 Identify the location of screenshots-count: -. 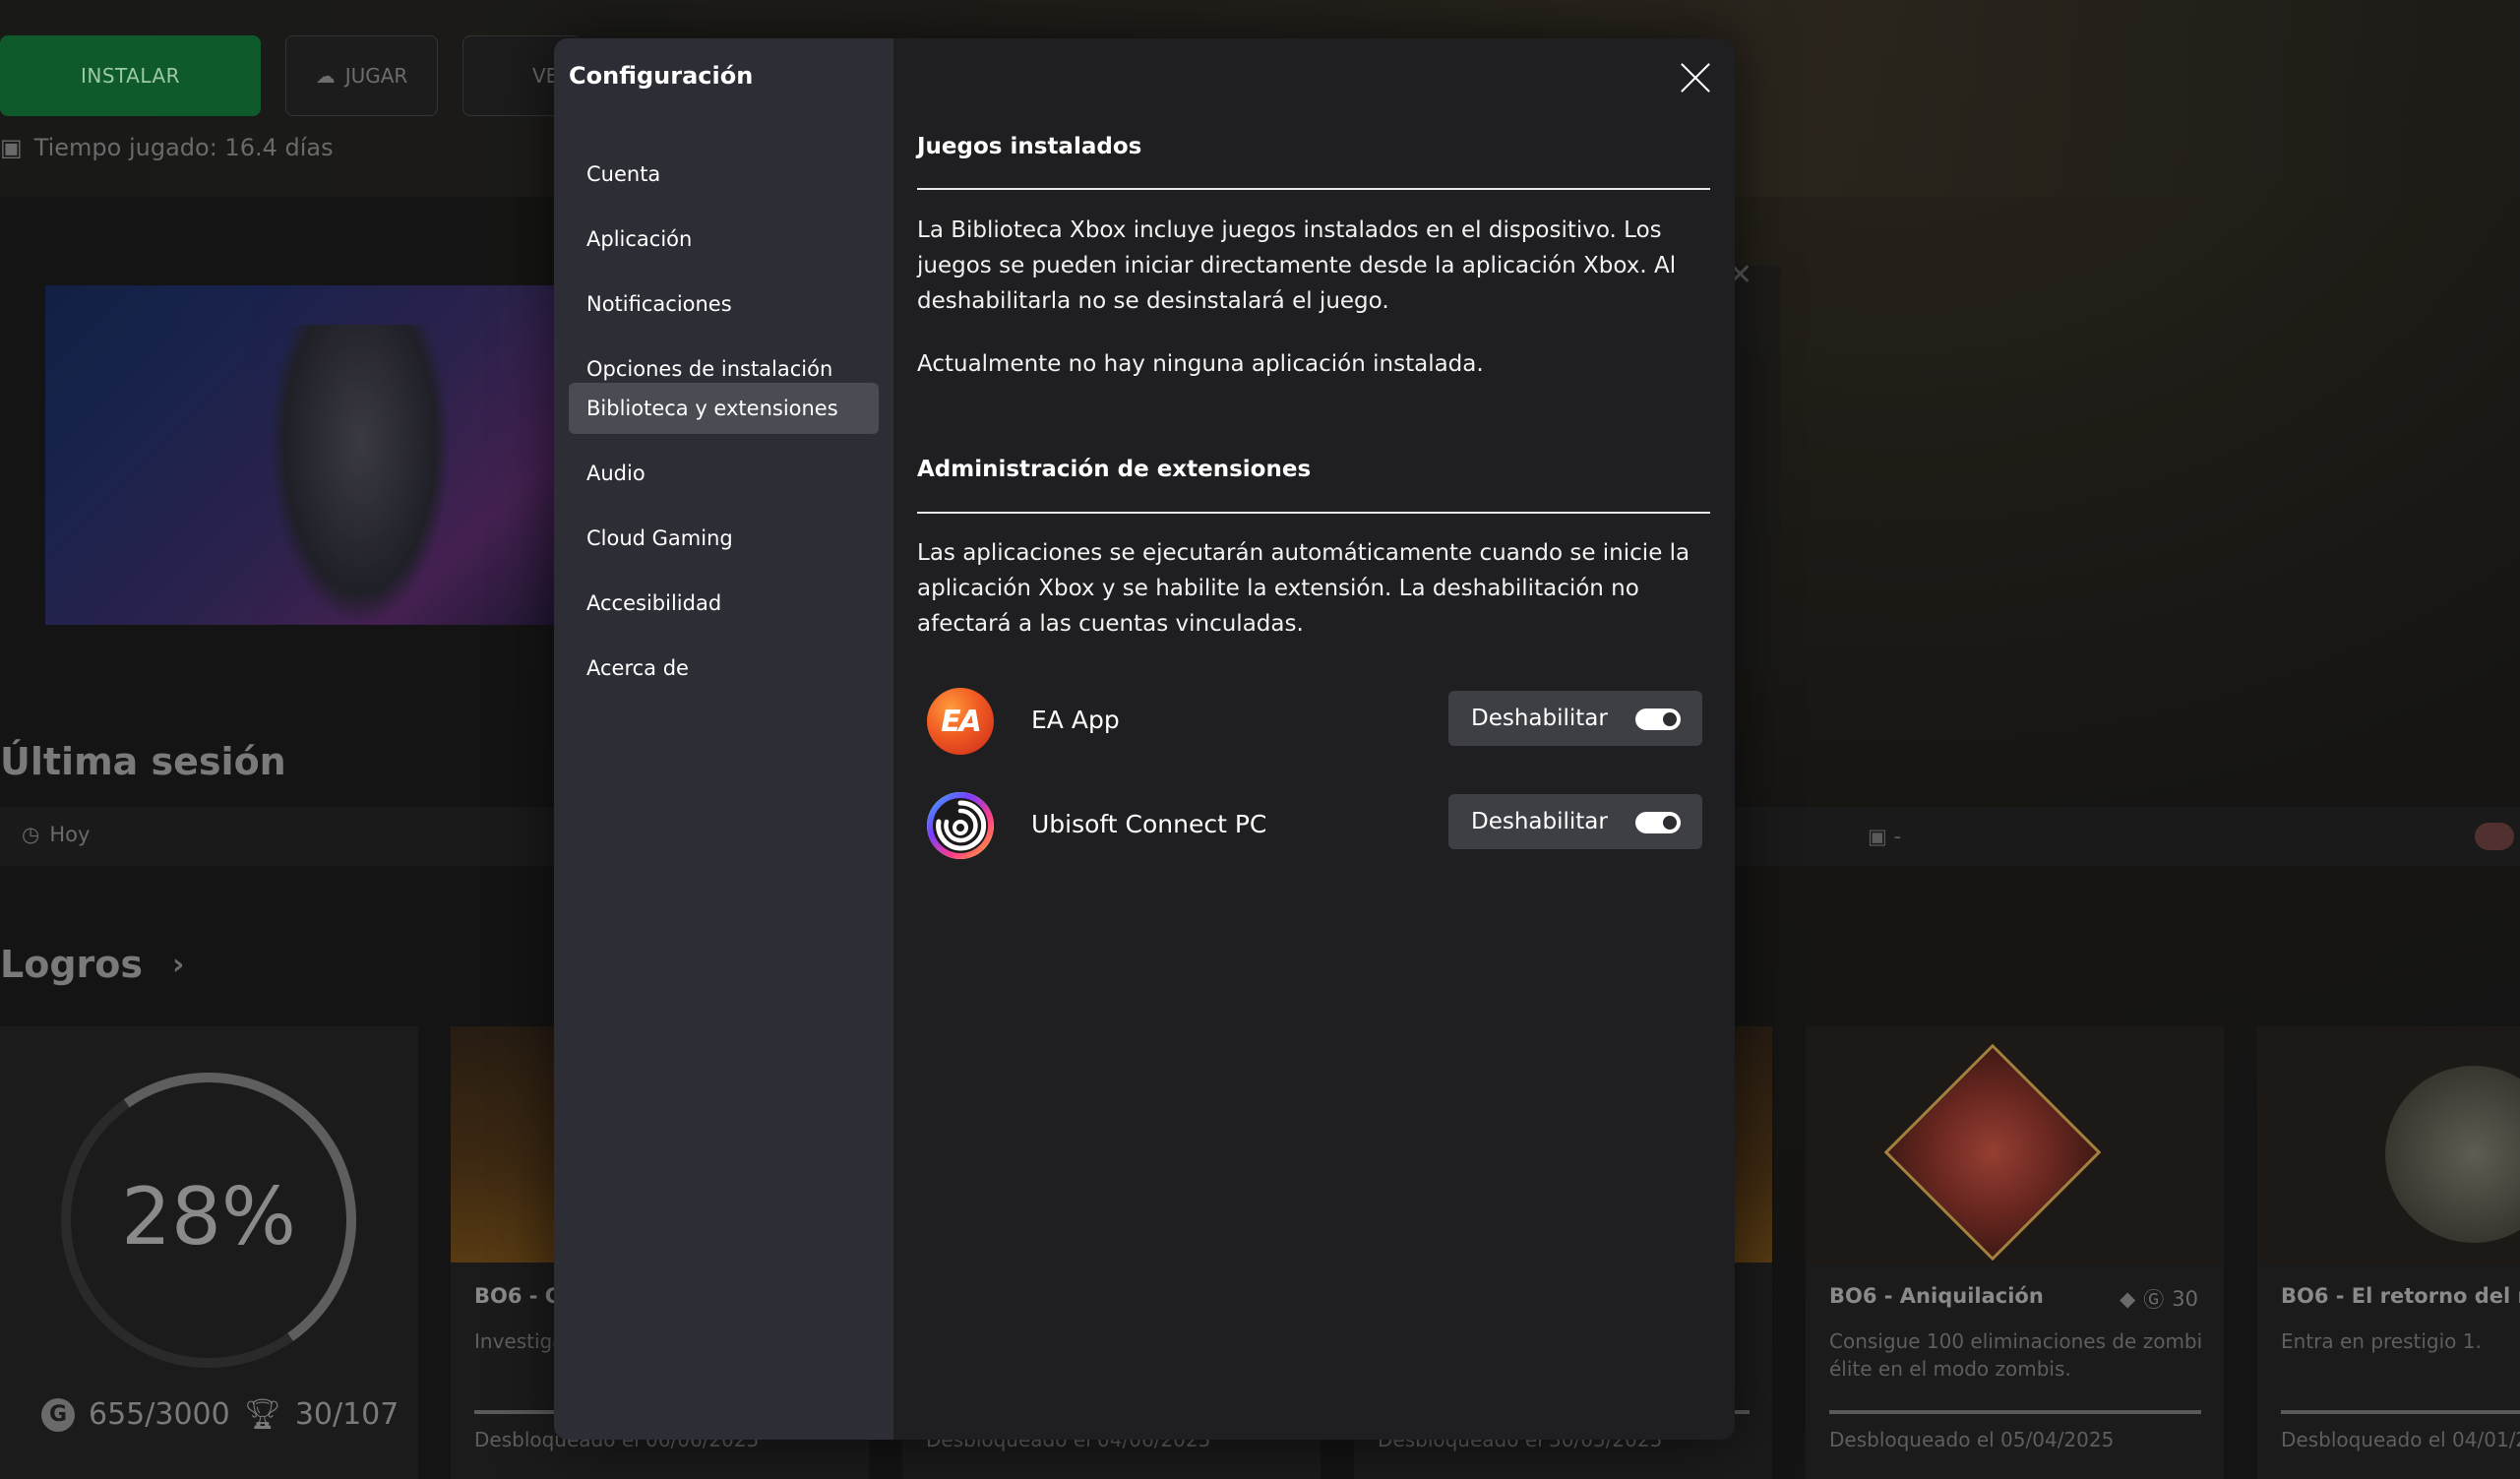
(1897, 837).